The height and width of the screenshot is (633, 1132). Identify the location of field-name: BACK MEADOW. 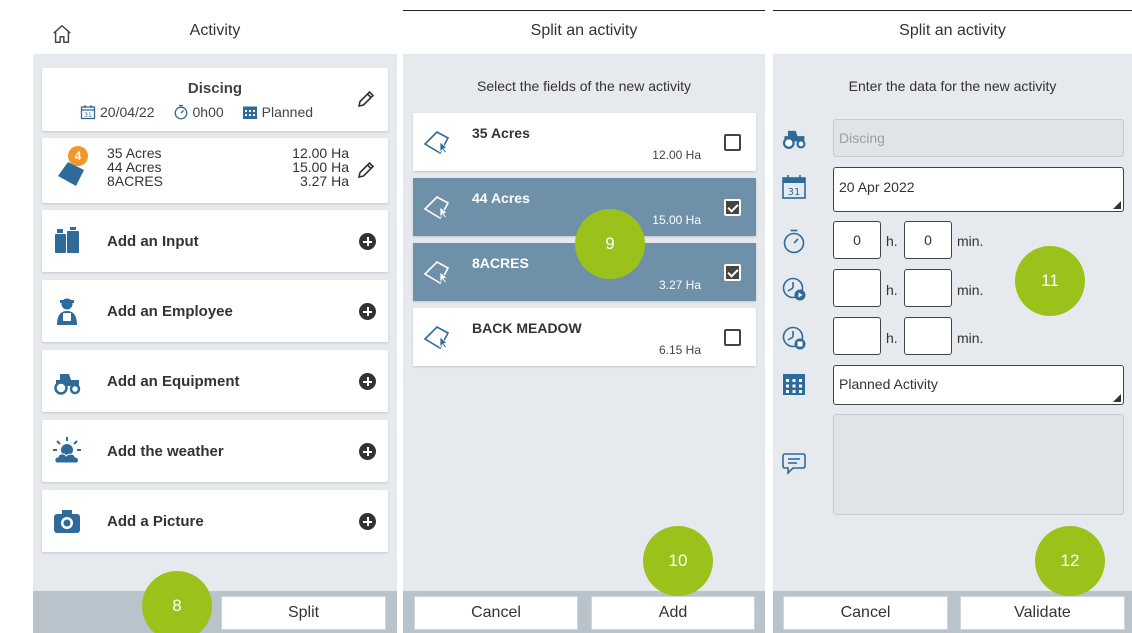
(527, 328).